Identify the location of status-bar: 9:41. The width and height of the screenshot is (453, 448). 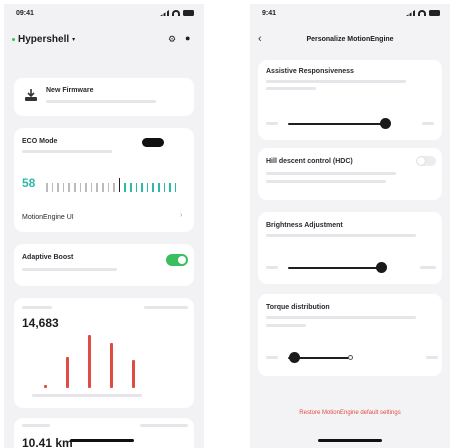
(350, 16).